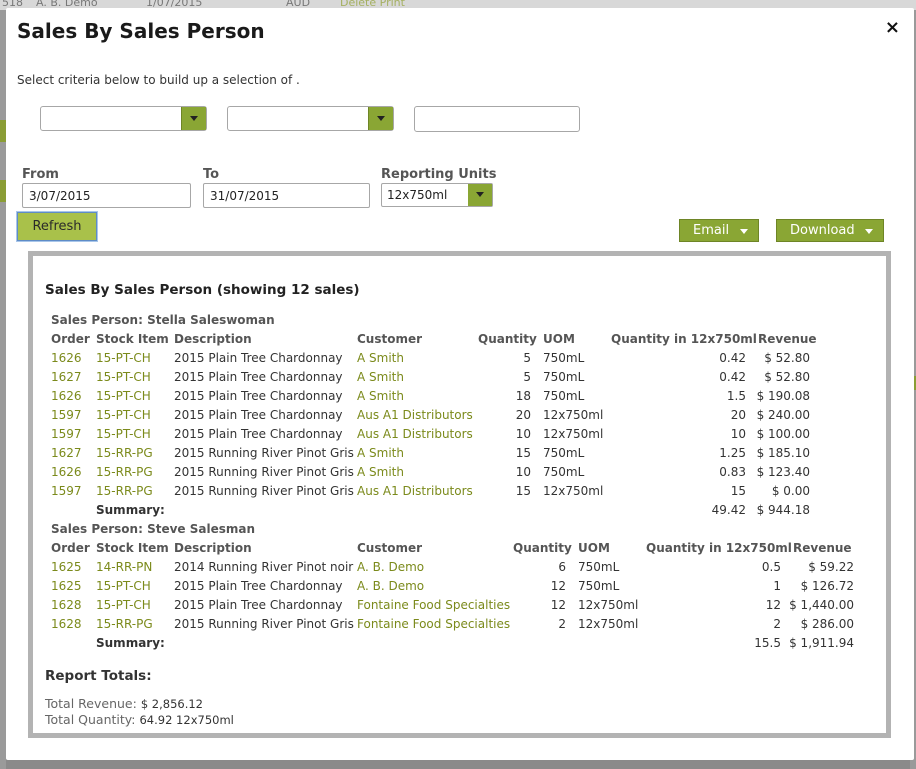 This screenshot has width=916, height=769. I want to click on column-header: Revenue, so click(787, 339).